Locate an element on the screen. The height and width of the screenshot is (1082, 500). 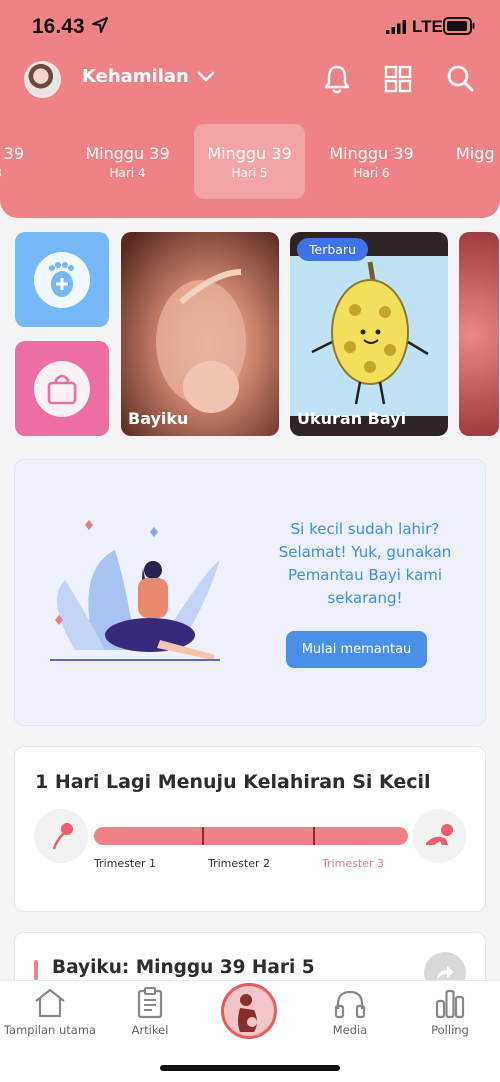
pregnancy-icon is located at coordinates (247, 1013).